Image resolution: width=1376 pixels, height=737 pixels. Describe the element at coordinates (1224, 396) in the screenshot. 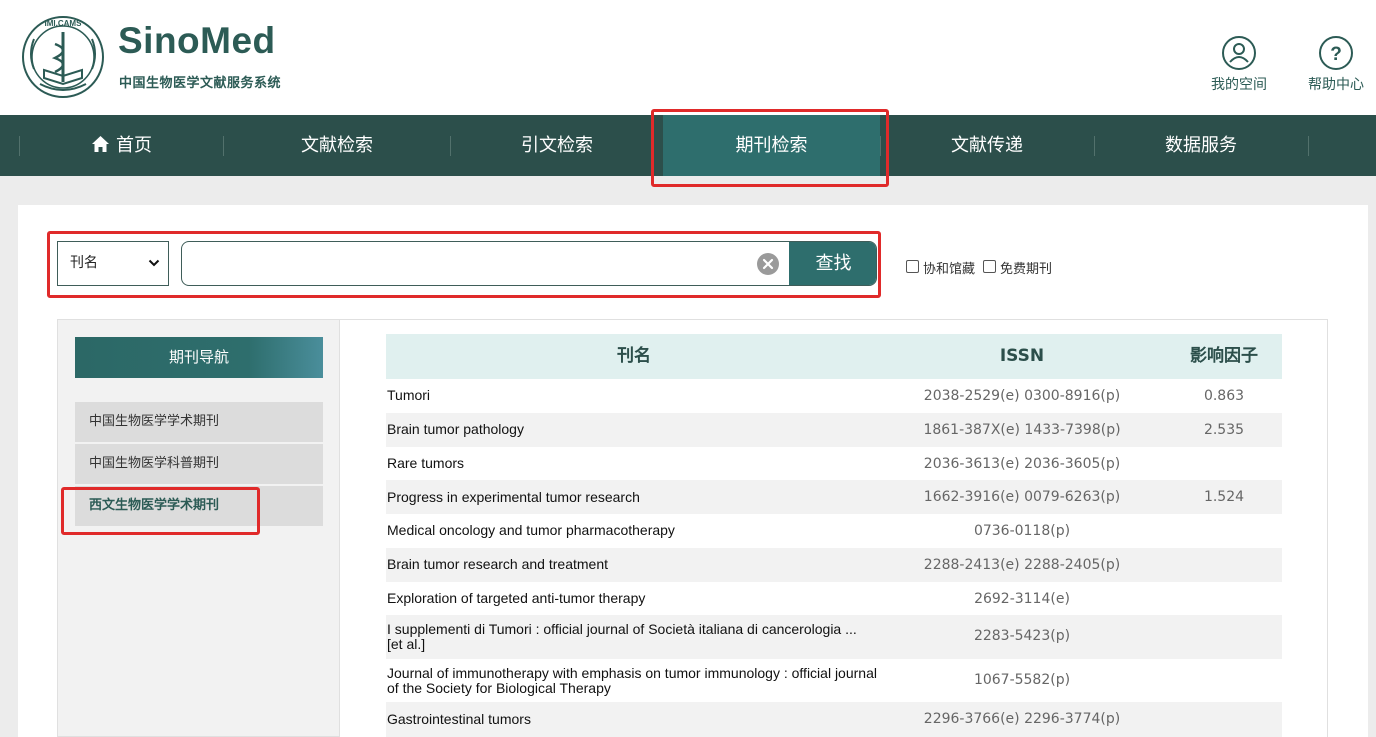

I see `impact-factor-cell: 0.863` at that location.